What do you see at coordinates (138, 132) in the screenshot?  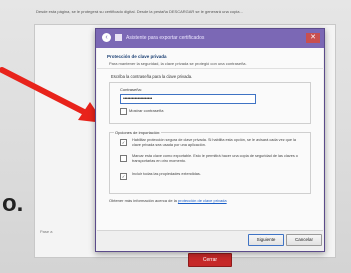 I see `import-options-label: Opciones de importación:` at bounding box center [138, 132].